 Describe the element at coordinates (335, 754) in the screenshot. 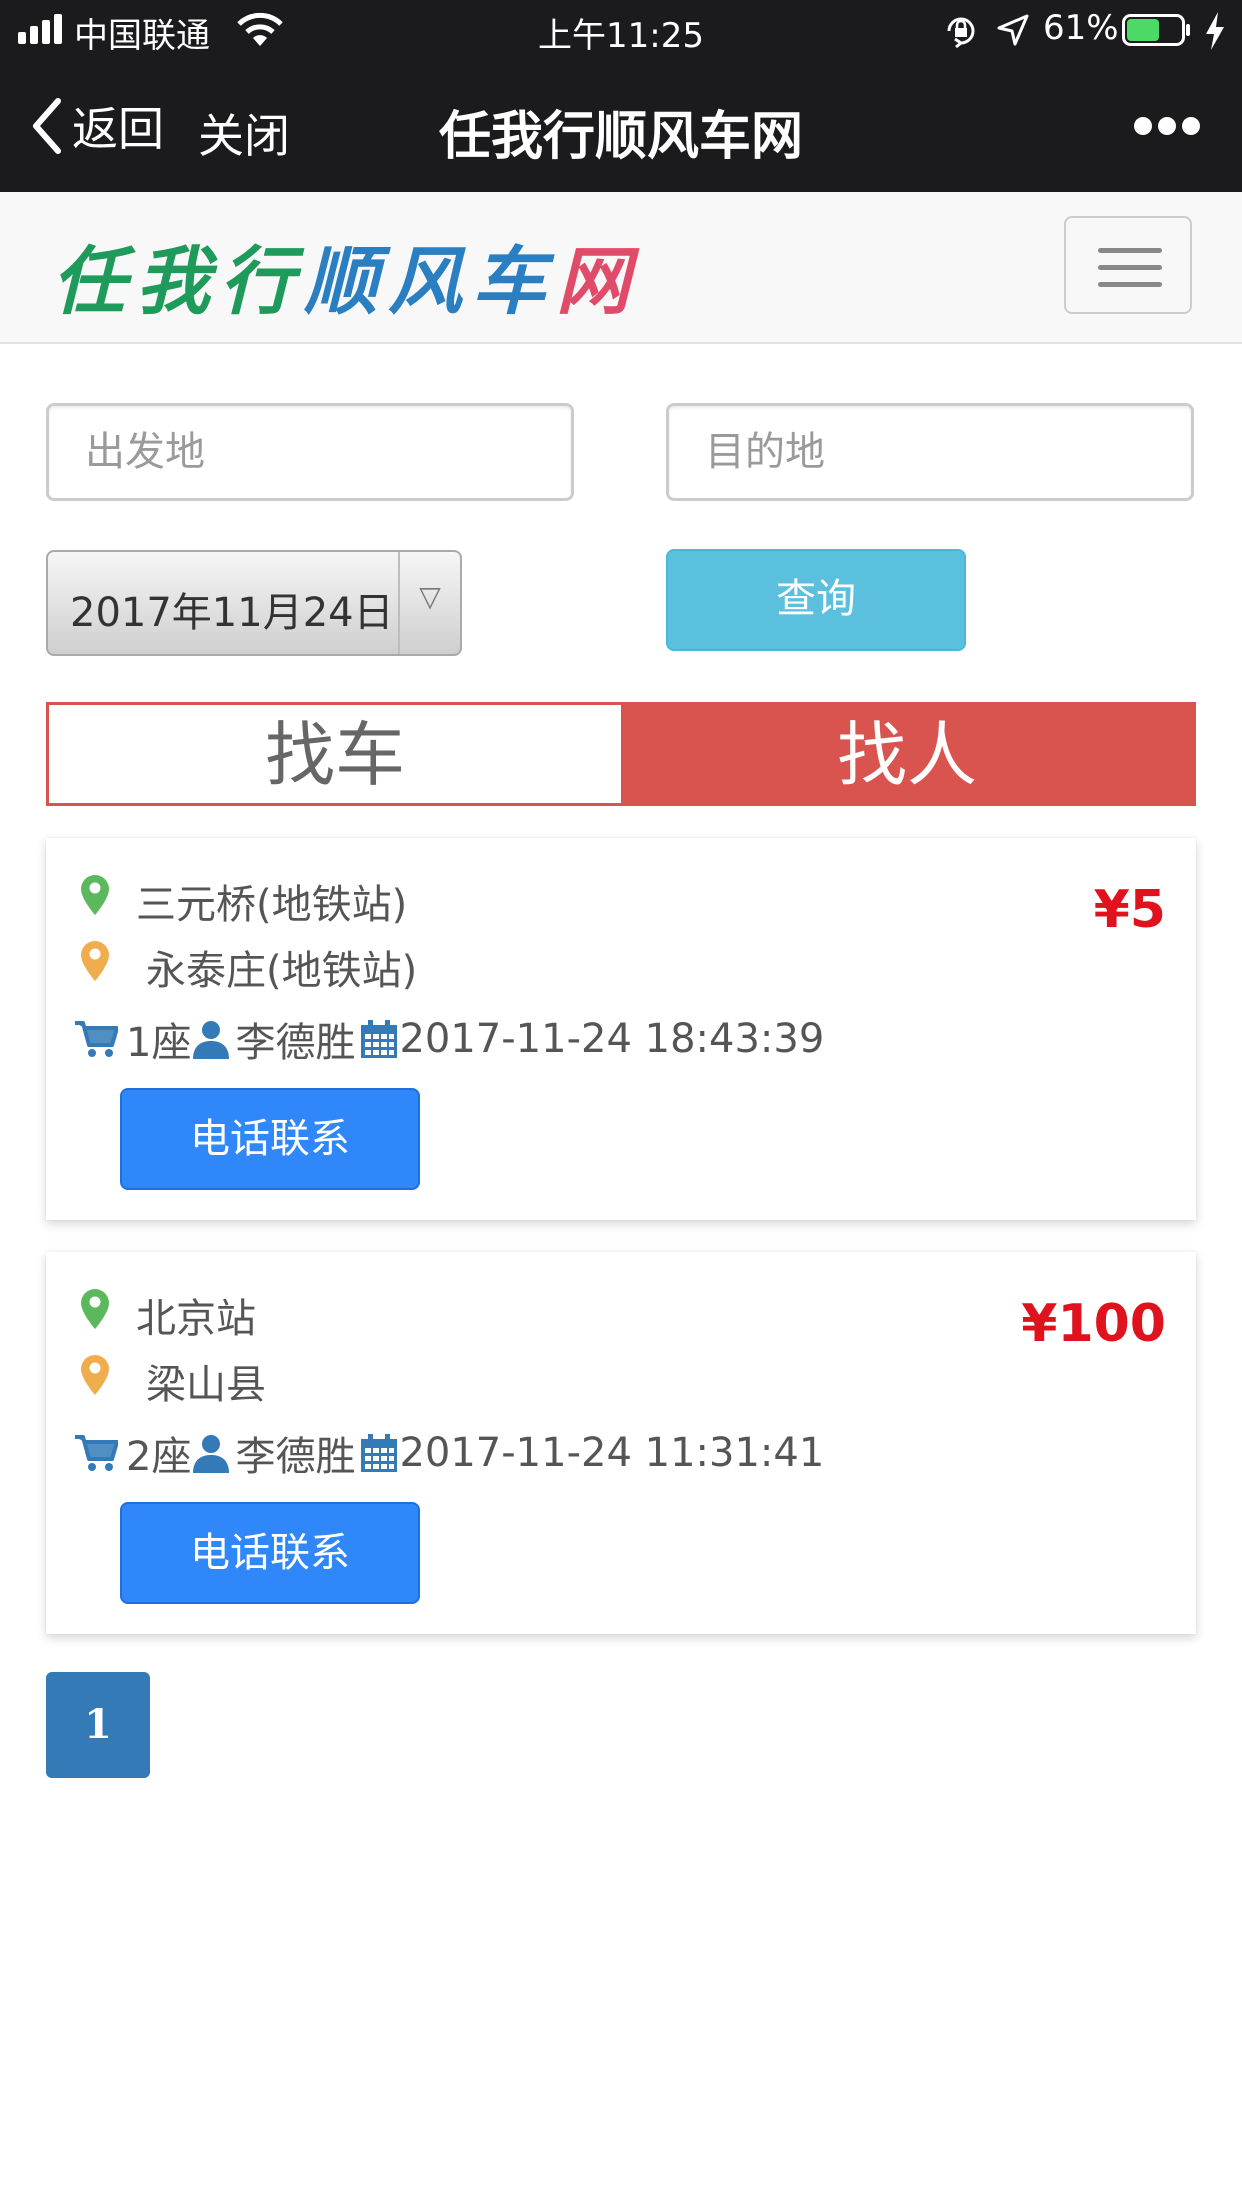

I see `tab-find-car: 找车` at that location.